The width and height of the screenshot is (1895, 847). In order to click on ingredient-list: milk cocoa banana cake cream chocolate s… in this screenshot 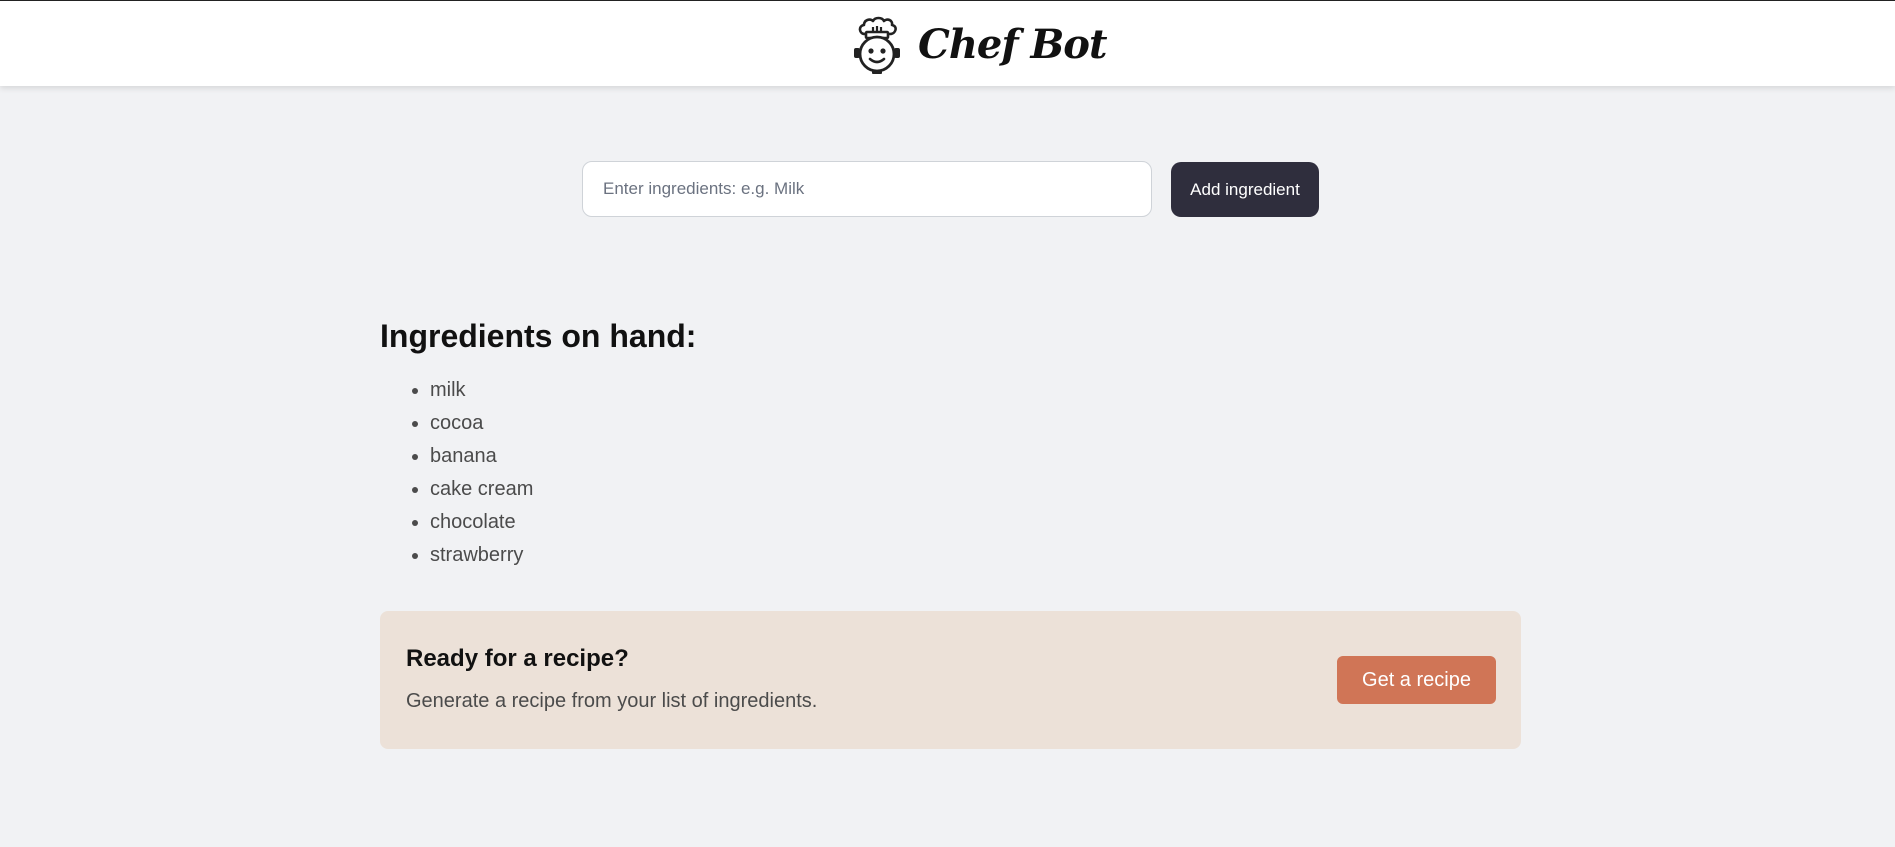, I will do `click(456, 473)`.